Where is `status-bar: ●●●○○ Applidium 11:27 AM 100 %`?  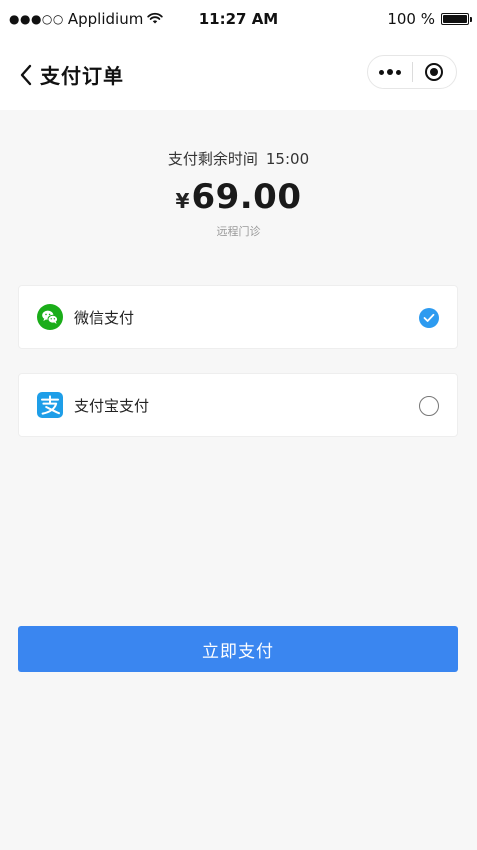 status-bar: ●●●○○ Applidium 11:27 AM 100 % is located at coordinates (238, 20).